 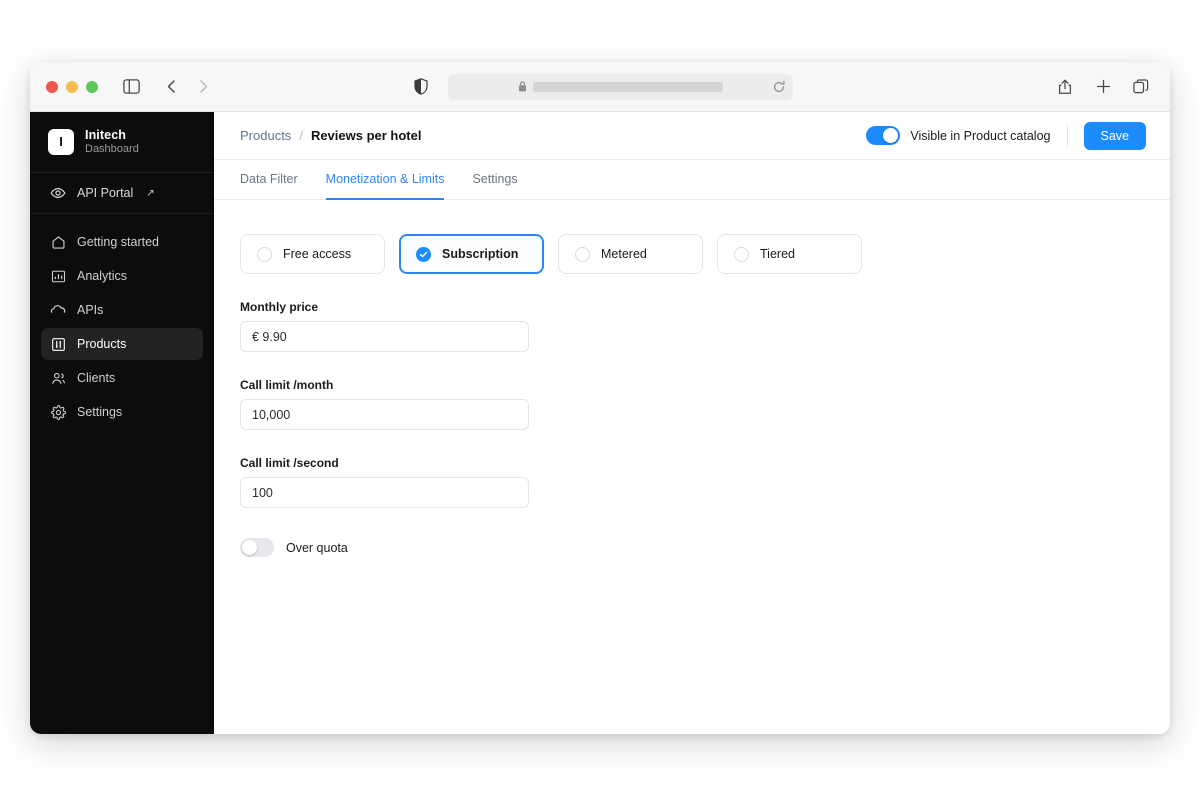 I want to click on visible-in-catalog-label: Visible in Product catalog, so click(x=980, y=135).